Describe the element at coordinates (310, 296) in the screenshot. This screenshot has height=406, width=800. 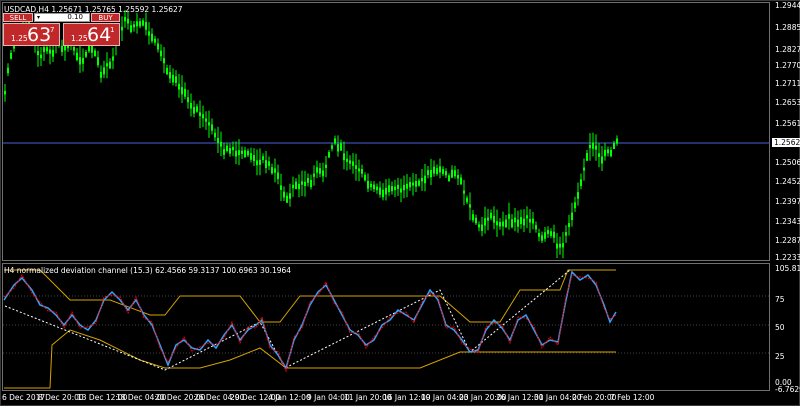
I see `channel-upper-line` at that location.